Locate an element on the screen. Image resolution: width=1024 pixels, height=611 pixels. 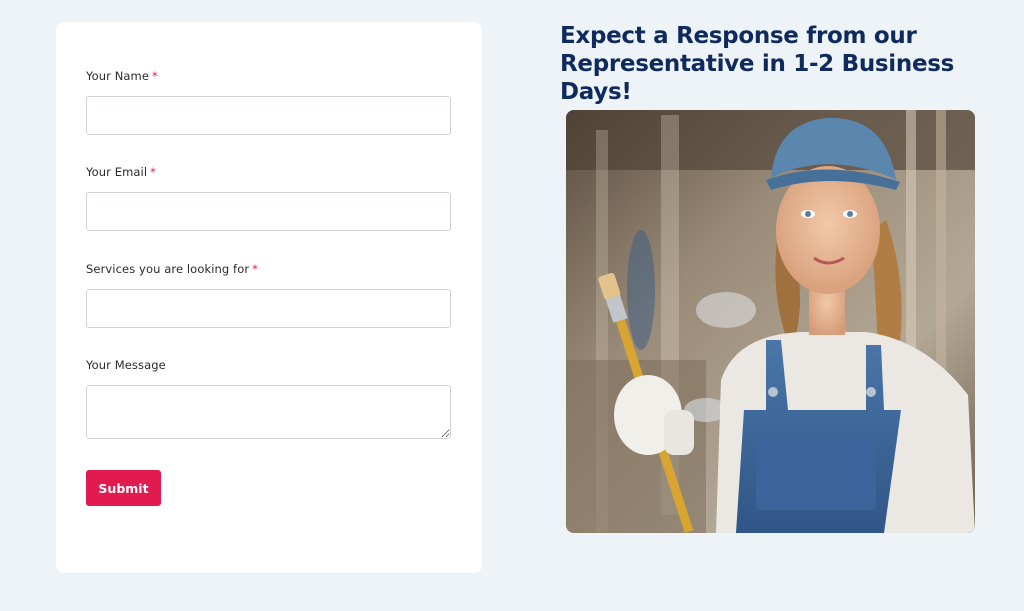
name-field-group: Your Name * is located at coordinates (269, 102).